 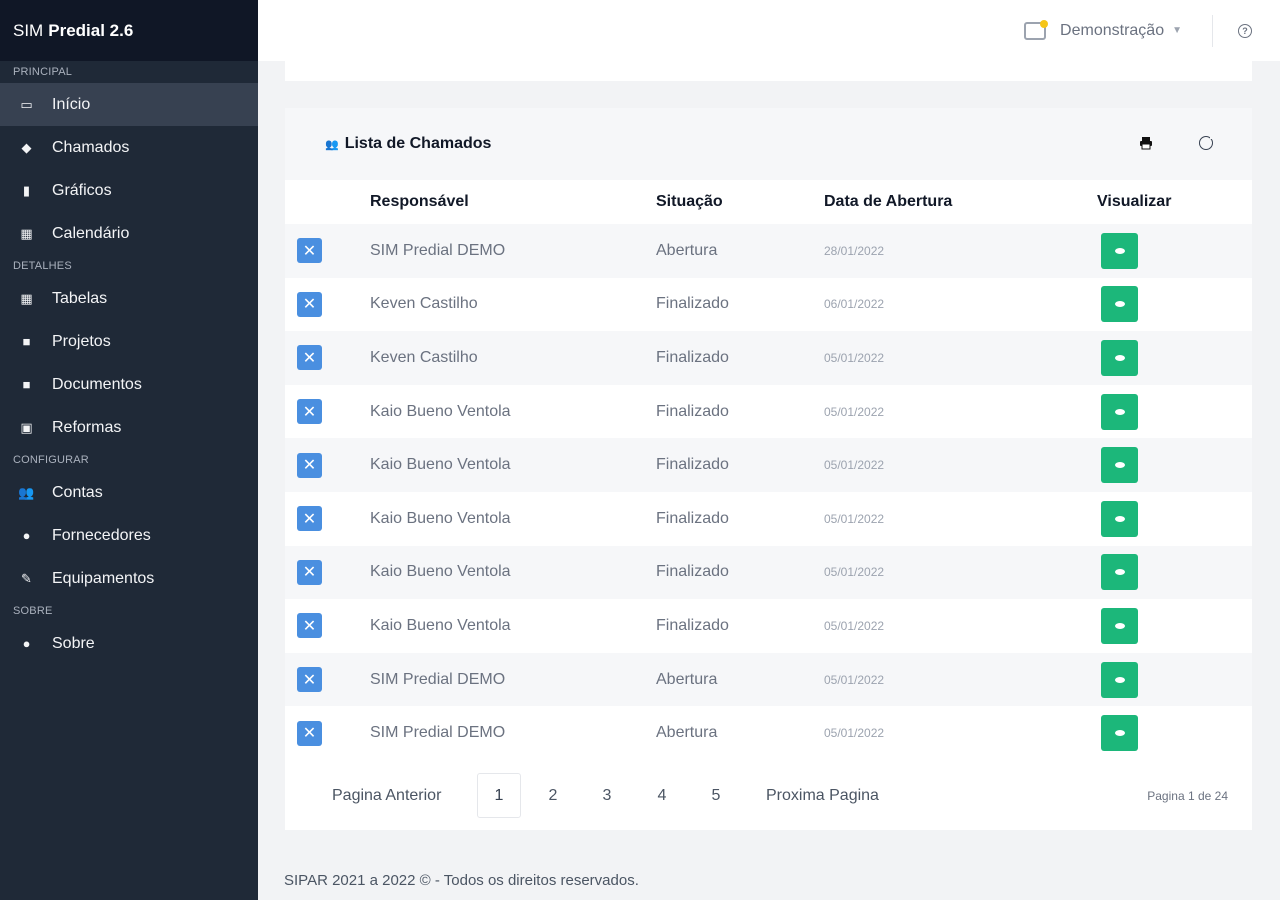 What do you see at coordinates (42, 266) in the screenshot?
I see `sidebar-section-label: DETALHES` at bounding box center [42, 266].